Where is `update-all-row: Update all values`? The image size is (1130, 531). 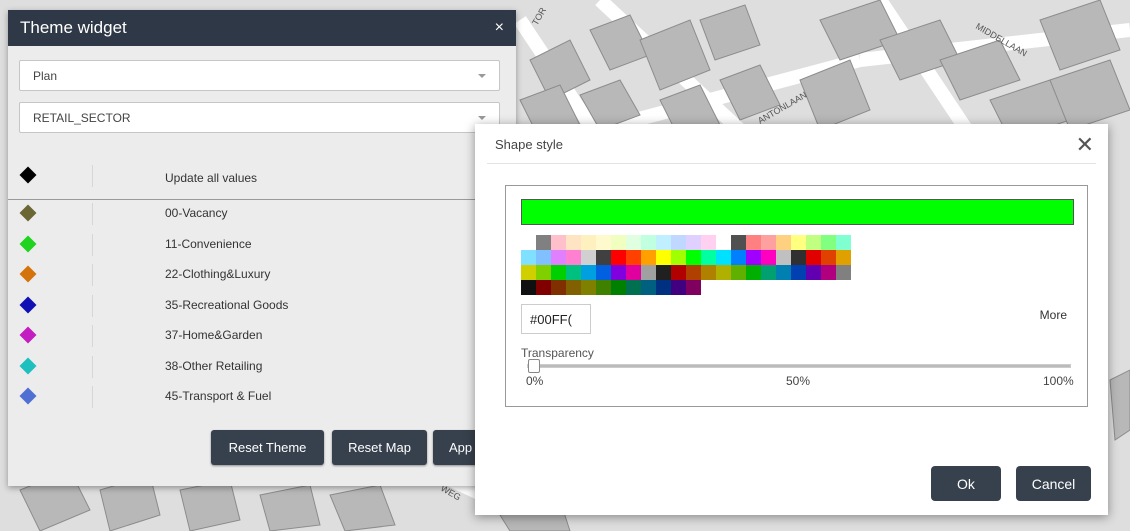
update-all-row: Update all values is located at coordinates (262, 182).